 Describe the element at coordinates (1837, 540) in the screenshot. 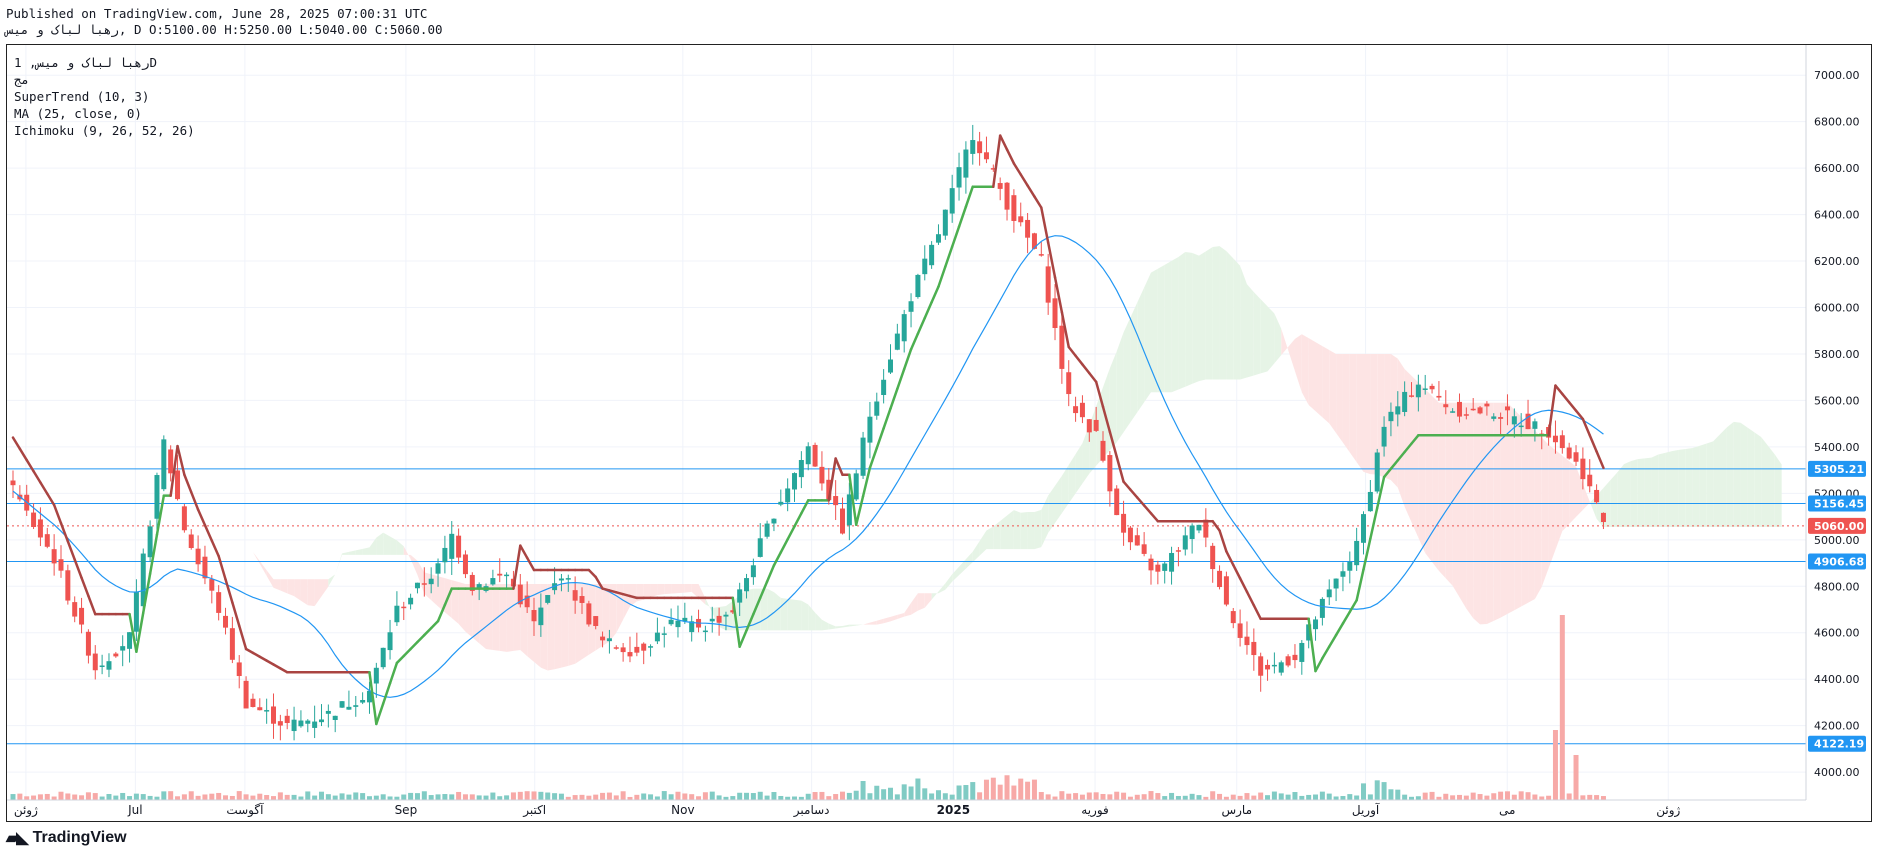

I see `price-tick-label: 5000.00` at that location.